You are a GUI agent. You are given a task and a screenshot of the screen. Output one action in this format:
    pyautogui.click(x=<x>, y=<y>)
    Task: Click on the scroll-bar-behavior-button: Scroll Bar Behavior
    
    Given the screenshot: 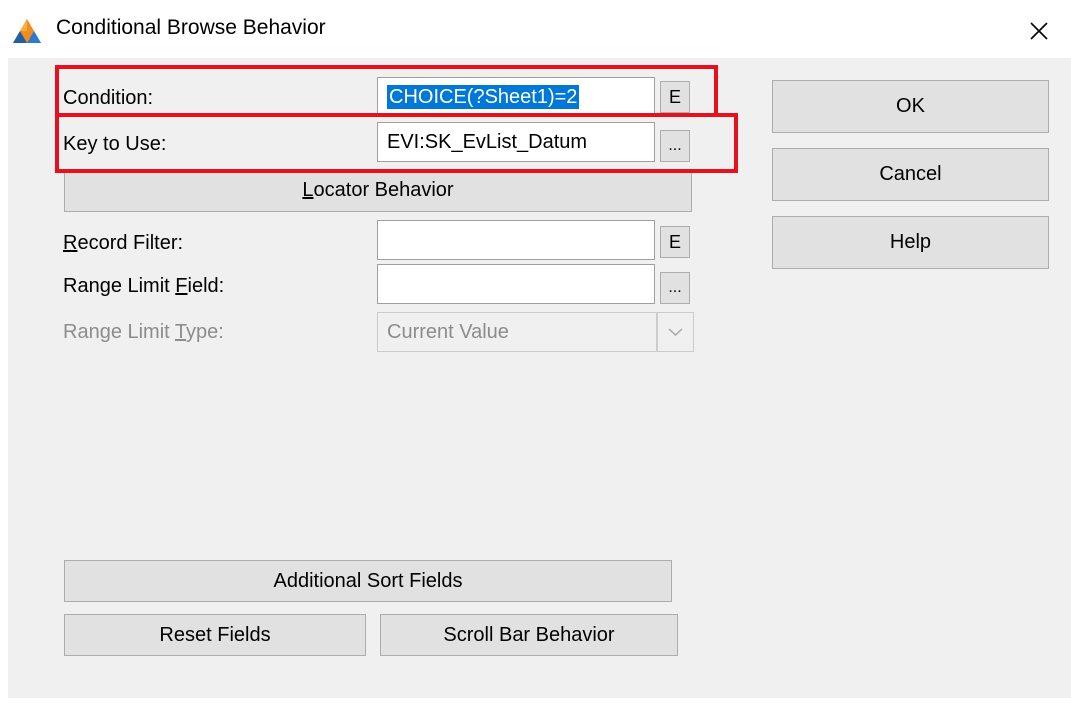 What is the action you would take?
    pyautogui.click(x=529, y=635)
    